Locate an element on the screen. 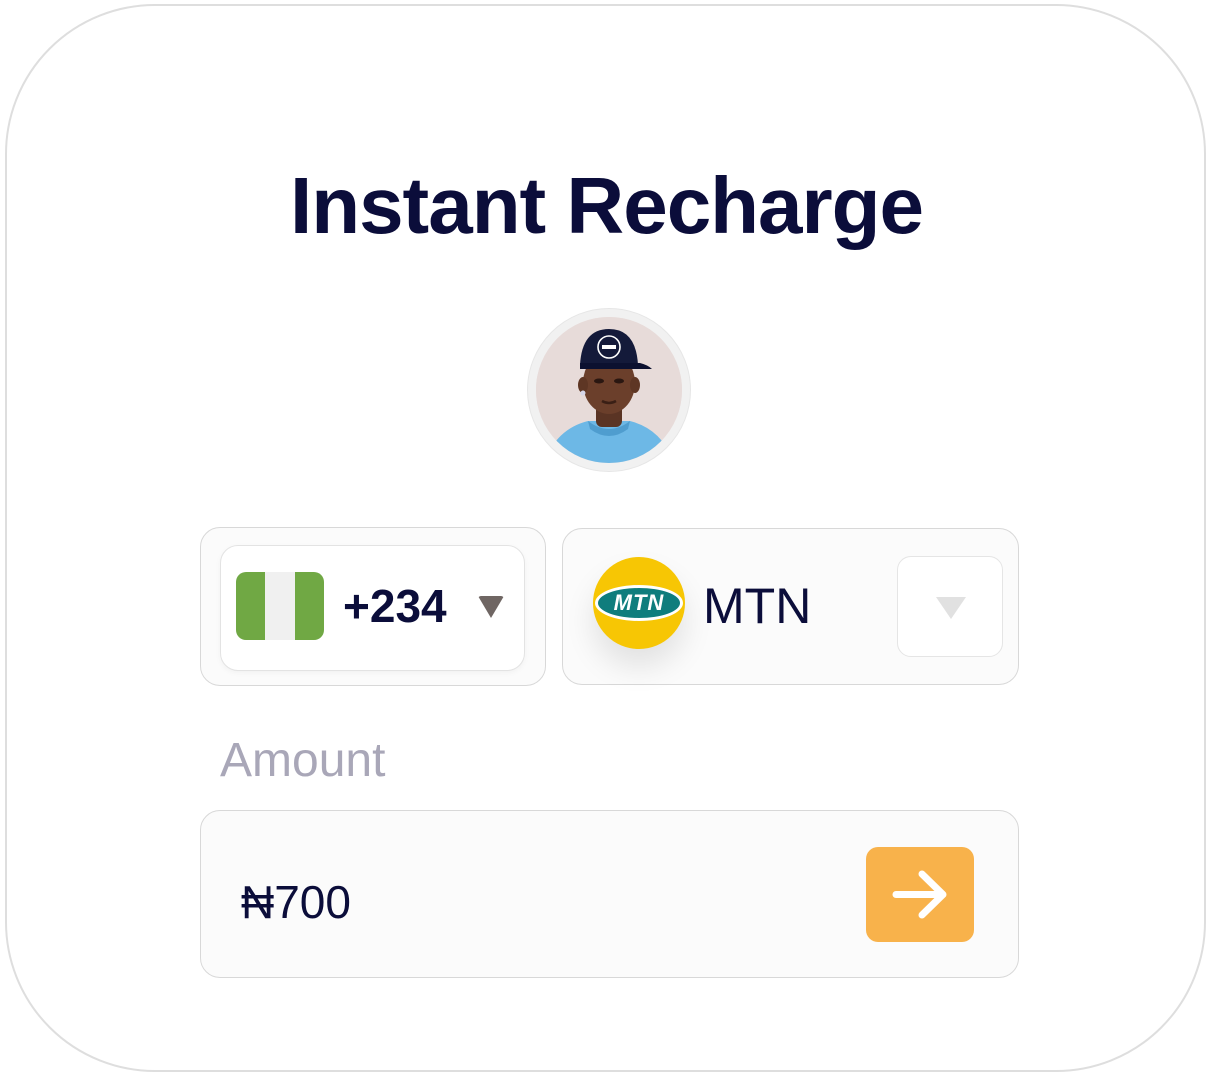  amount-input-panel: ₦700 is located at coordinates (609, 894).